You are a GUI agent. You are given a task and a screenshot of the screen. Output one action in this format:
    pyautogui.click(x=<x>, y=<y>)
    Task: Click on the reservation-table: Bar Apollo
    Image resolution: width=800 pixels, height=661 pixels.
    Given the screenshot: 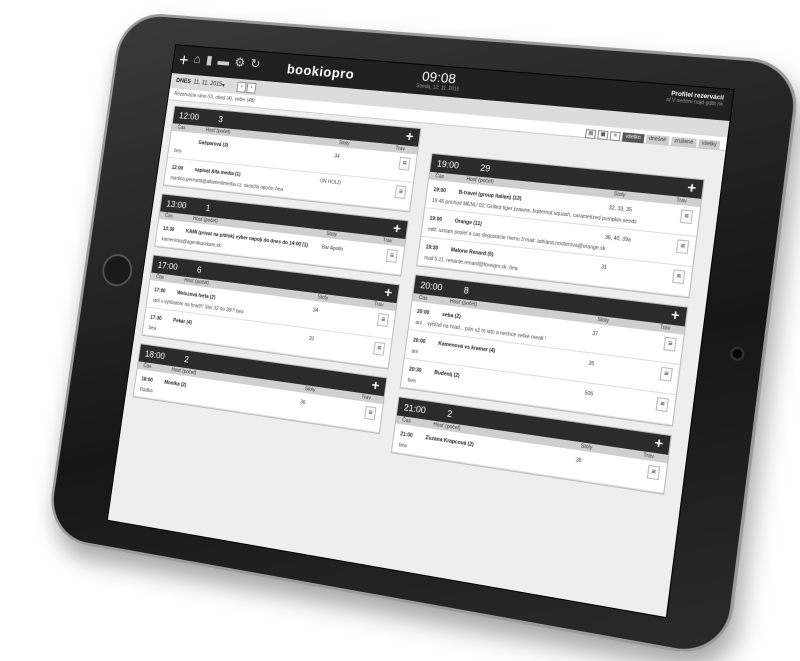 What is the action you would take?
    pyautogui.click(x=332, y=248)
    